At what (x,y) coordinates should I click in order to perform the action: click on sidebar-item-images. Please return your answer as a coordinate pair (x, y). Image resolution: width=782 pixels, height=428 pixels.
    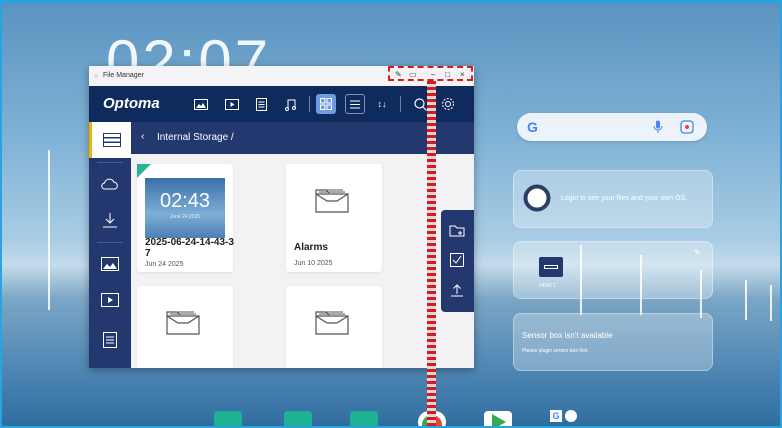
    Looking at the image, I should click on (110, 264).